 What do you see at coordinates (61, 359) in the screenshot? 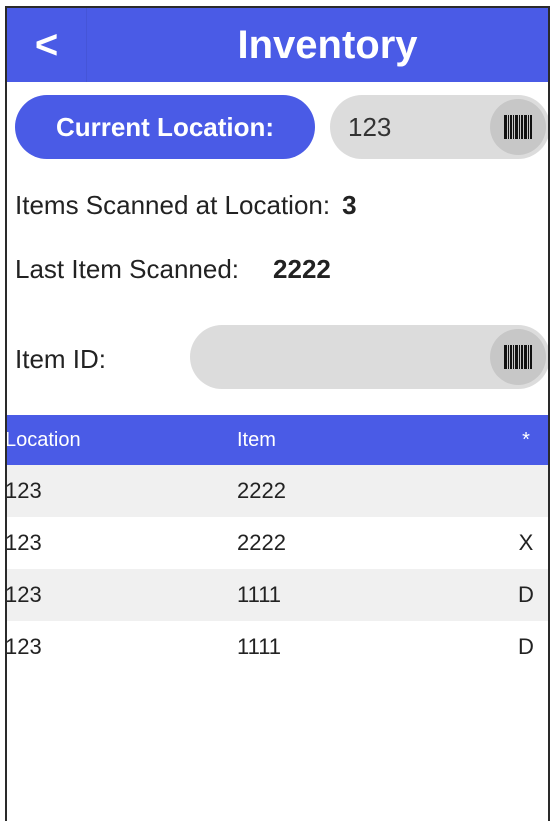
I see `item-id-label: Item ID:` at bounding box center [61, 359].